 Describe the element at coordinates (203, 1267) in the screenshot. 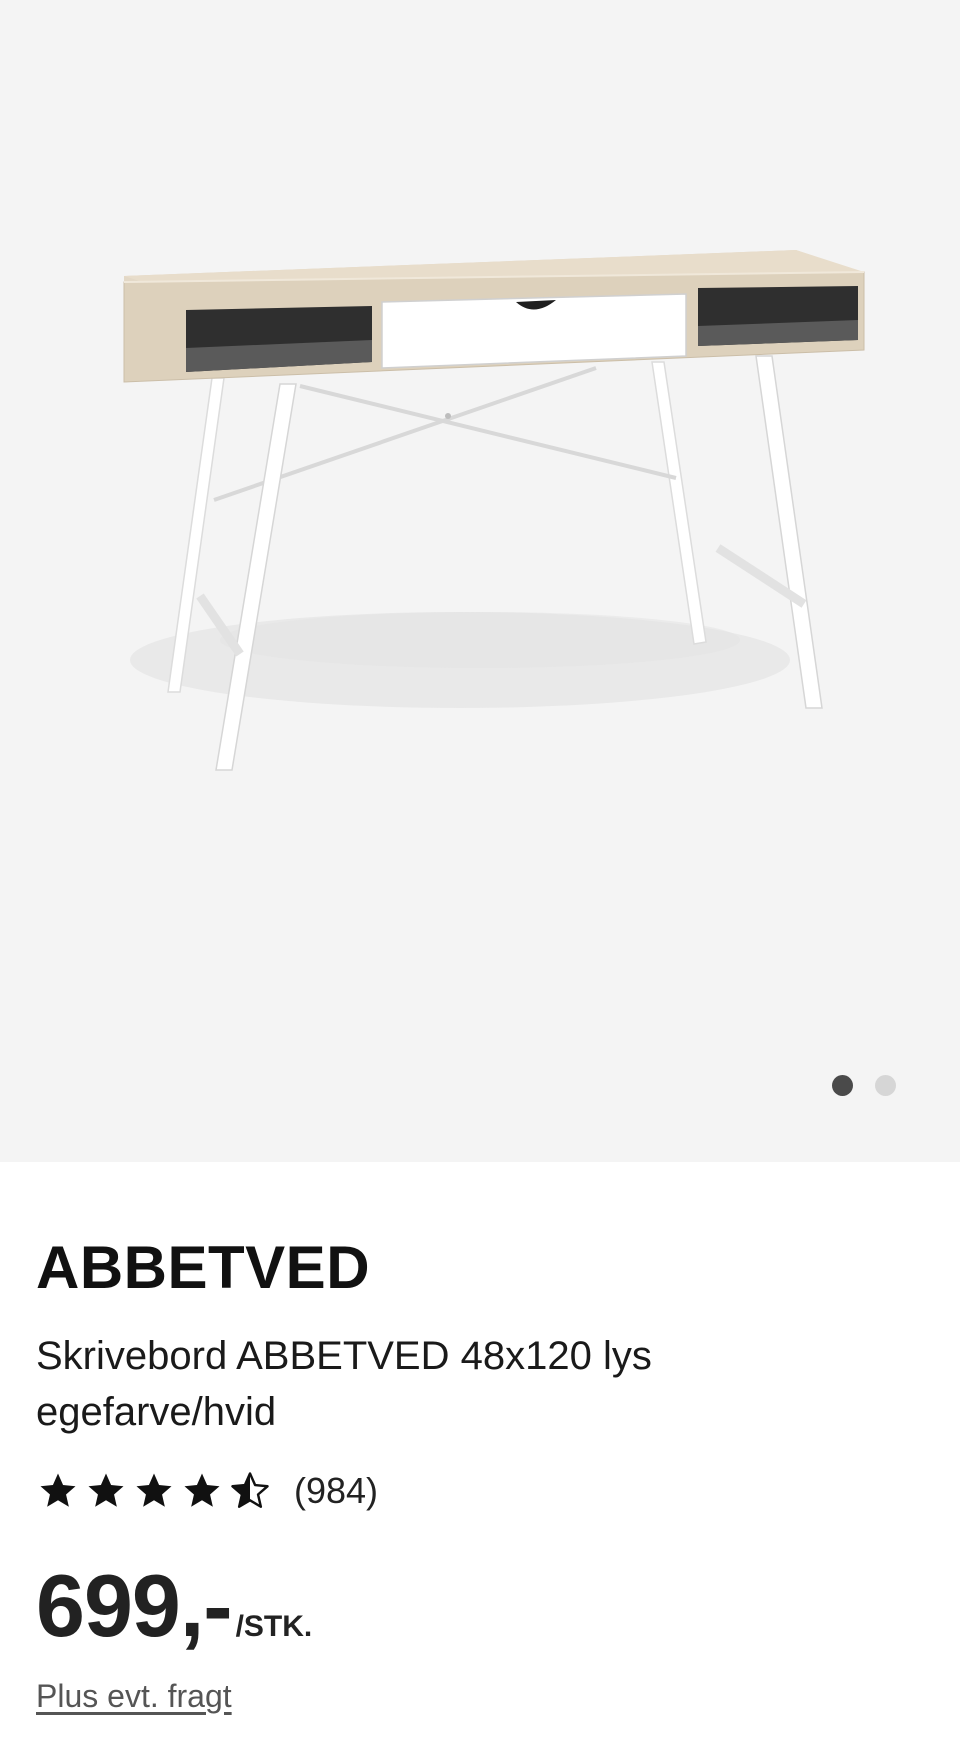

I see `product-brand: ABBETVED` at that location.